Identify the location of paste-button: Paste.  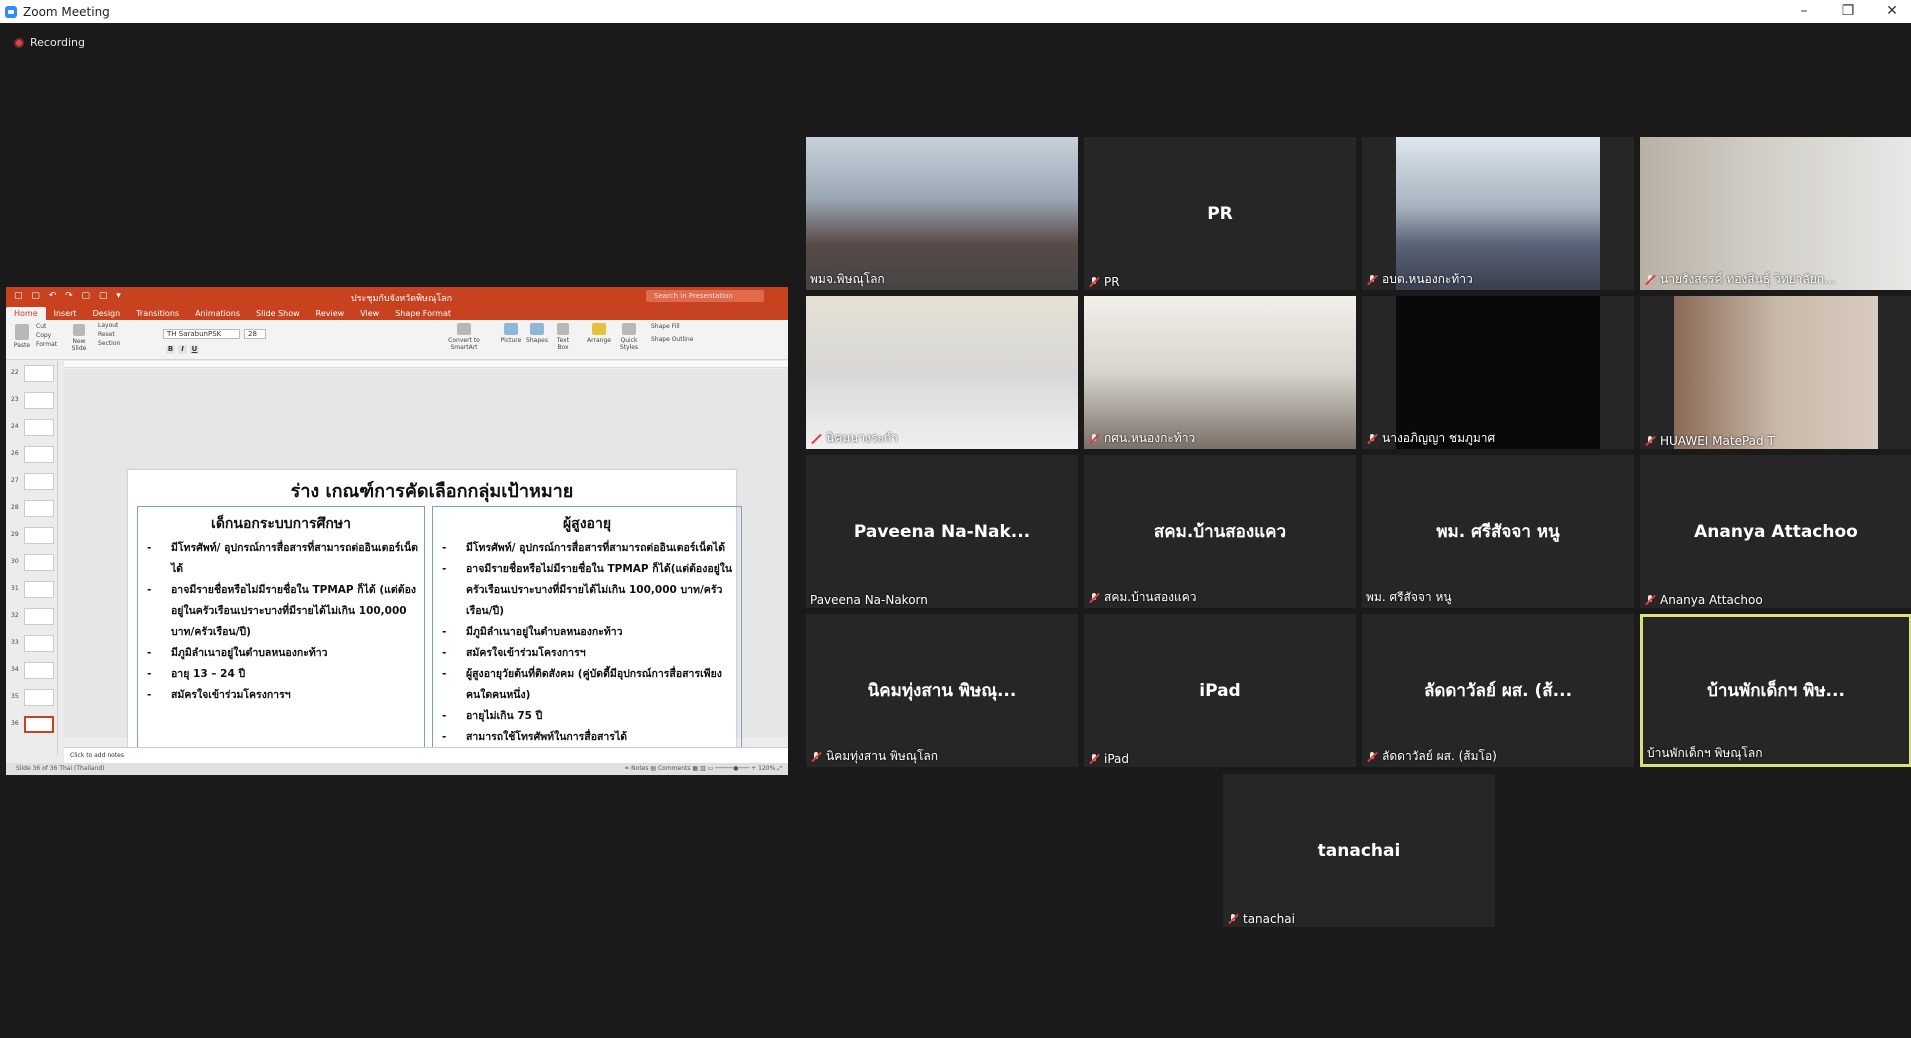
(22, 336).